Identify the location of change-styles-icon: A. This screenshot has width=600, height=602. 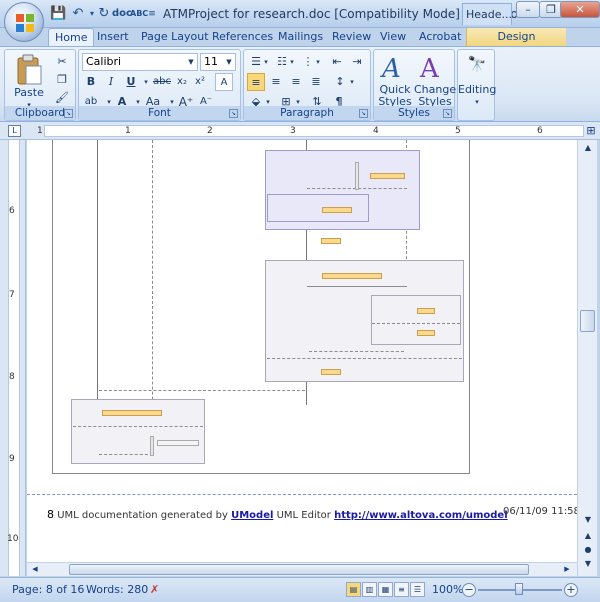
(434, 69).